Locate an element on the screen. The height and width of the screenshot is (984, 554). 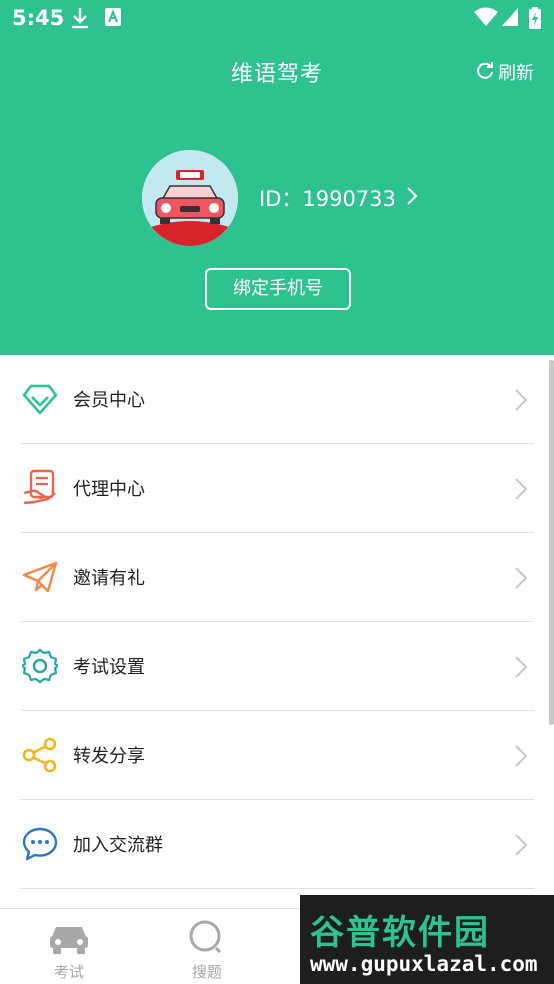
status-bar: 5:45 is located at coordinates (277, 18).